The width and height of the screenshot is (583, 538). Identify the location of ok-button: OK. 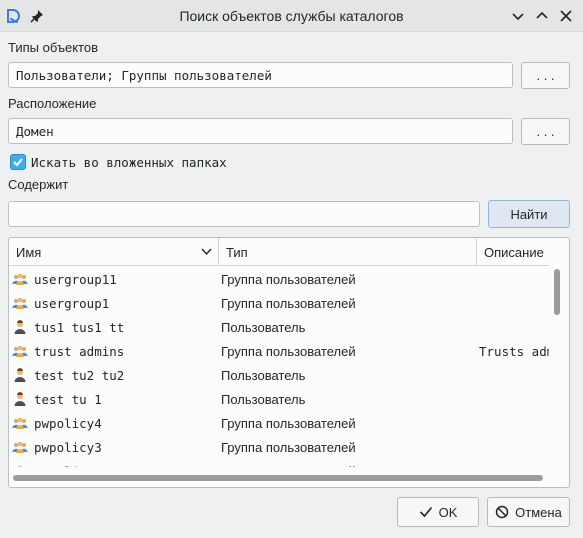
(438, 512).